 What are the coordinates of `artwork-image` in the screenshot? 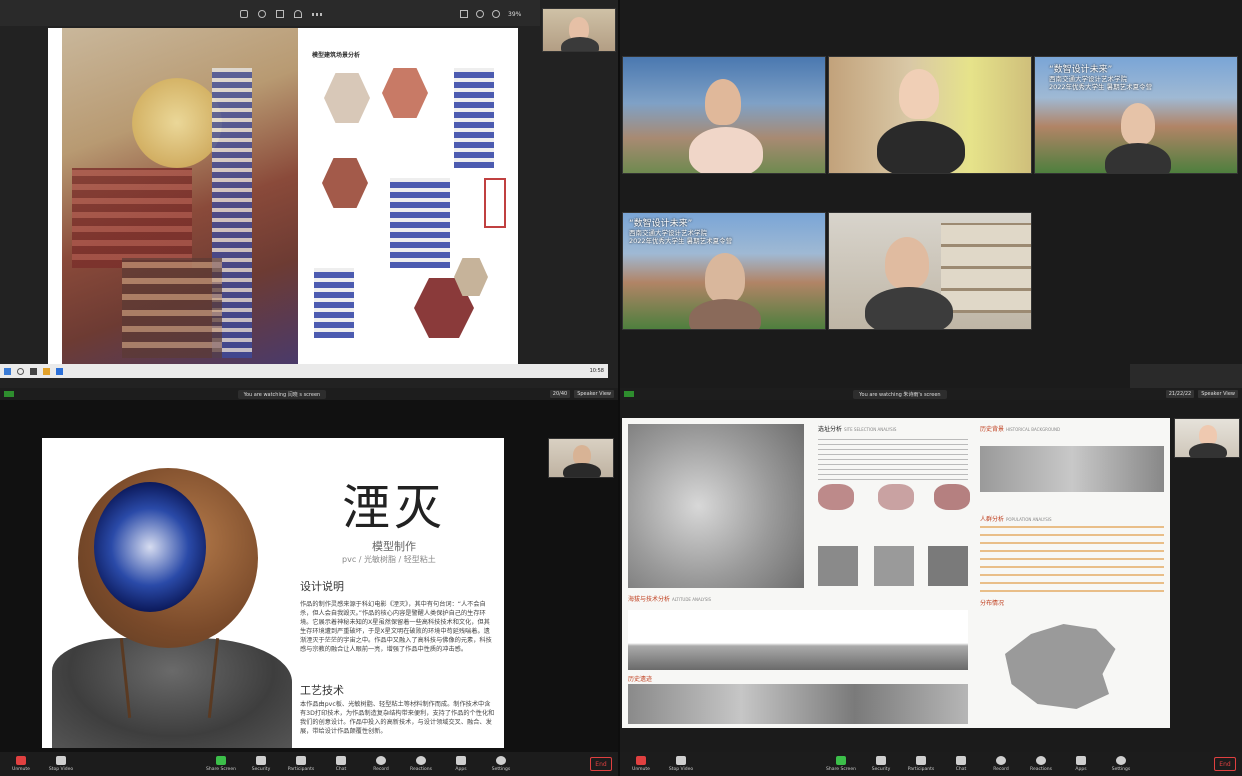 It's located at (167, 593).